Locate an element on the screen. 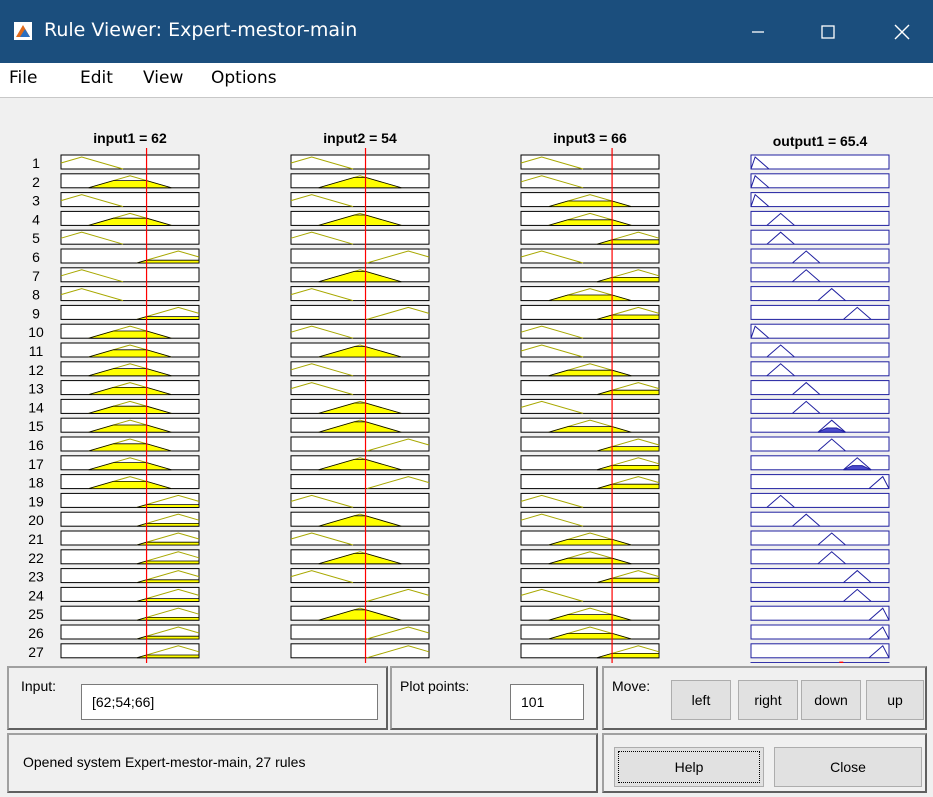 The image size is (933, 797). move-up-button: up is located at coordinates (895, 700).